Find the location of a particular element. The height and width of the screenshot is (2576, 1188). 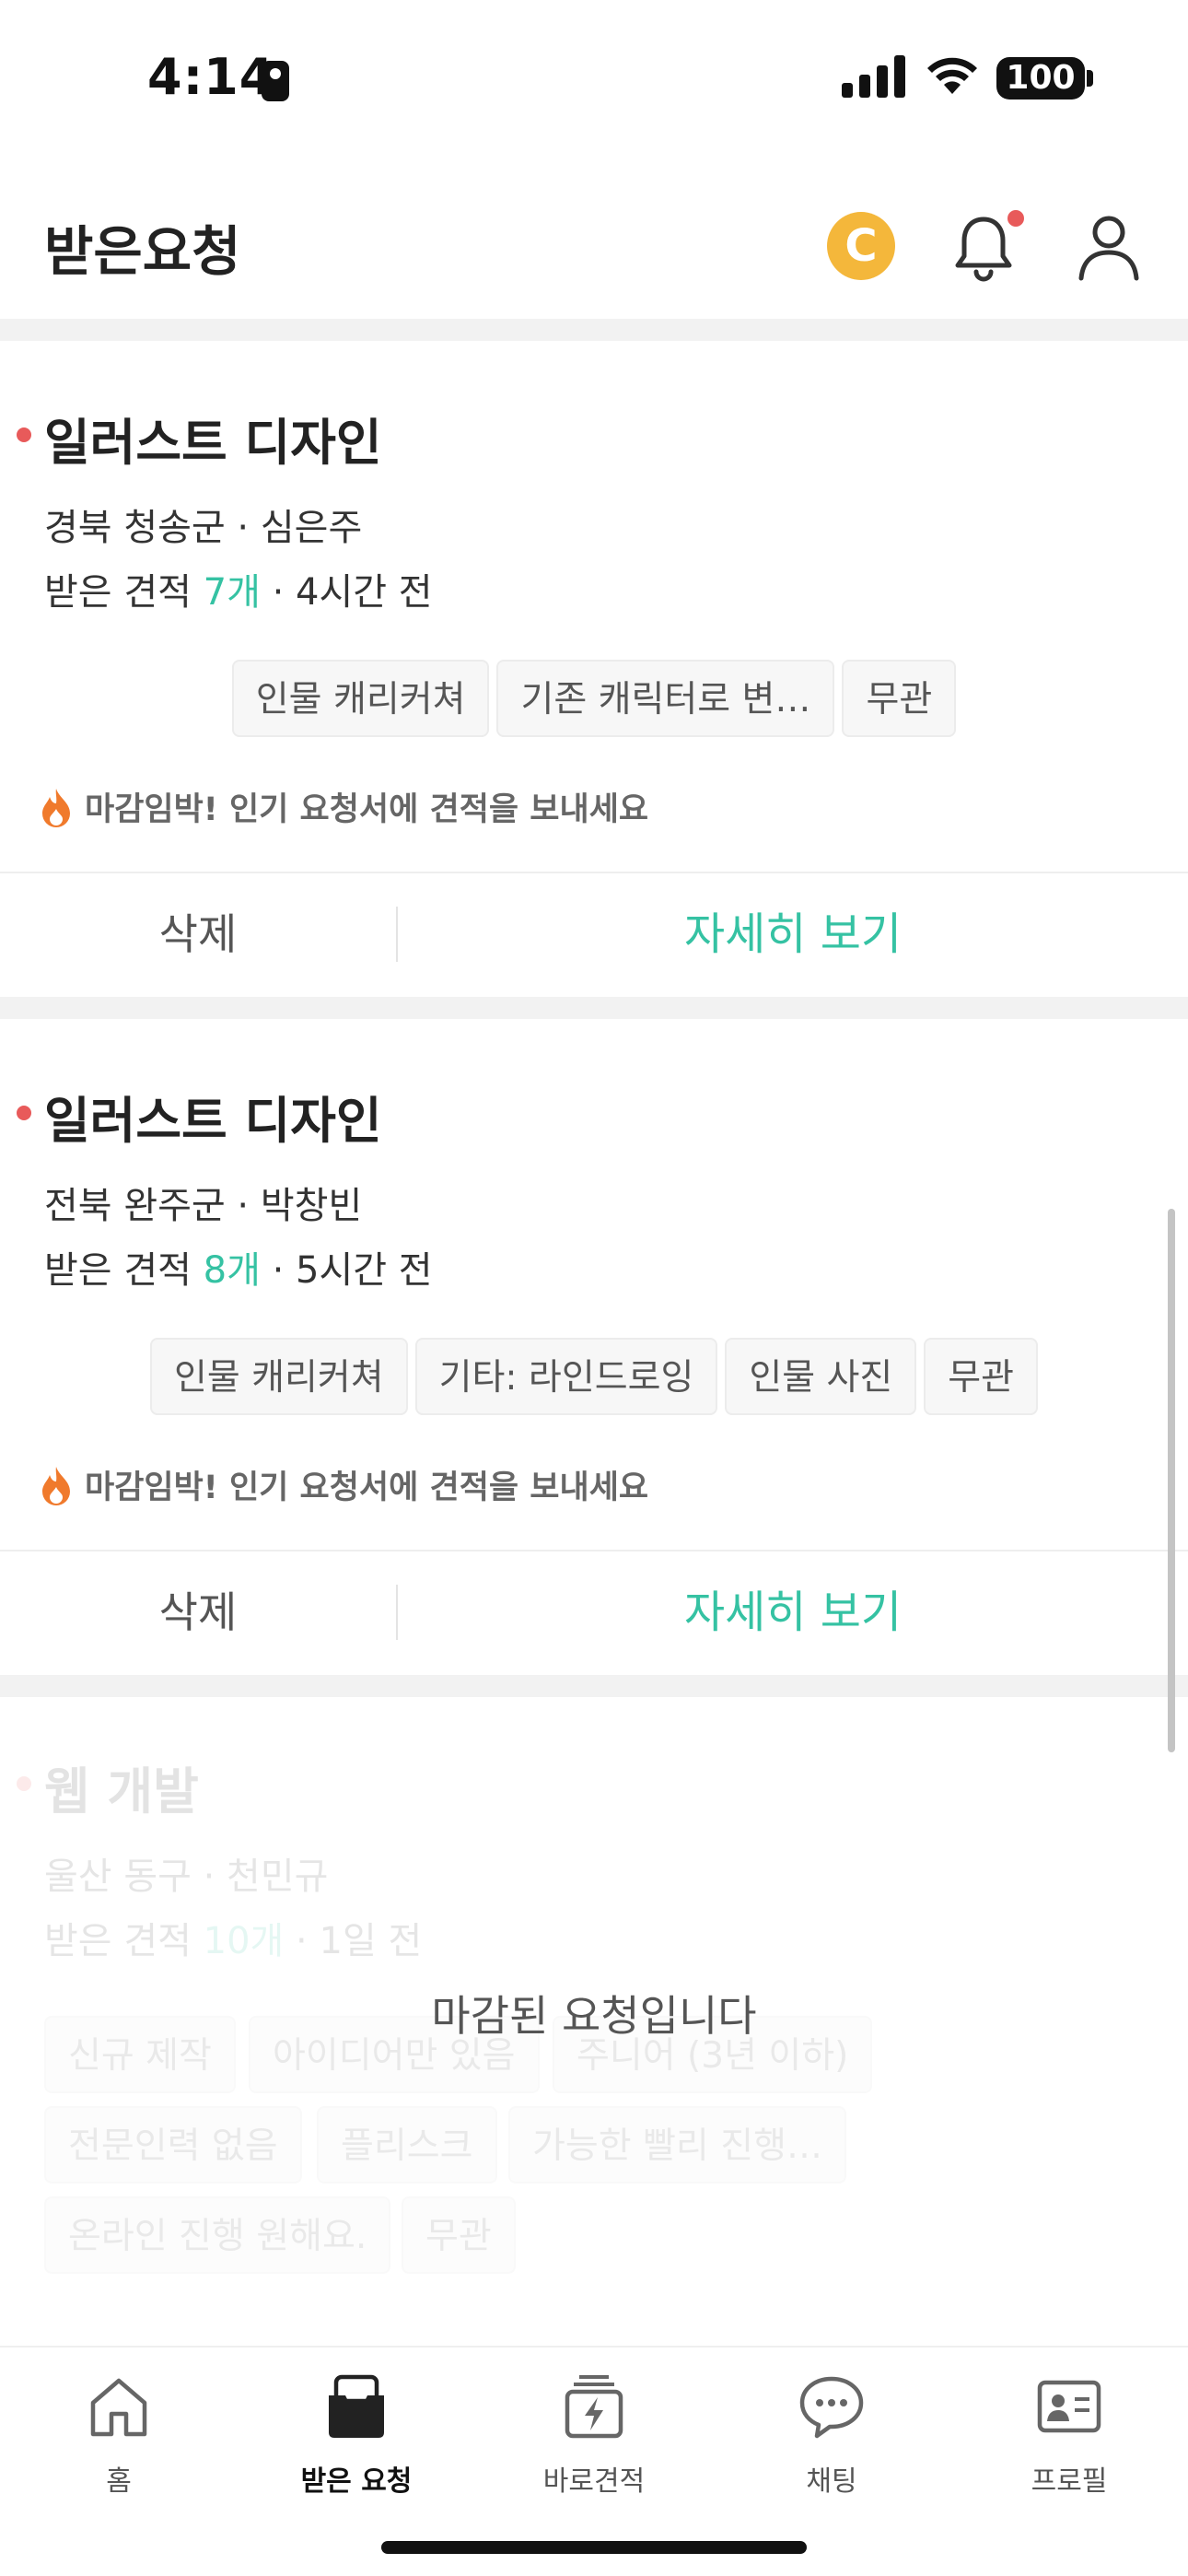

quote-time: · 5시간 전 is located at coordinates (346, 1270).